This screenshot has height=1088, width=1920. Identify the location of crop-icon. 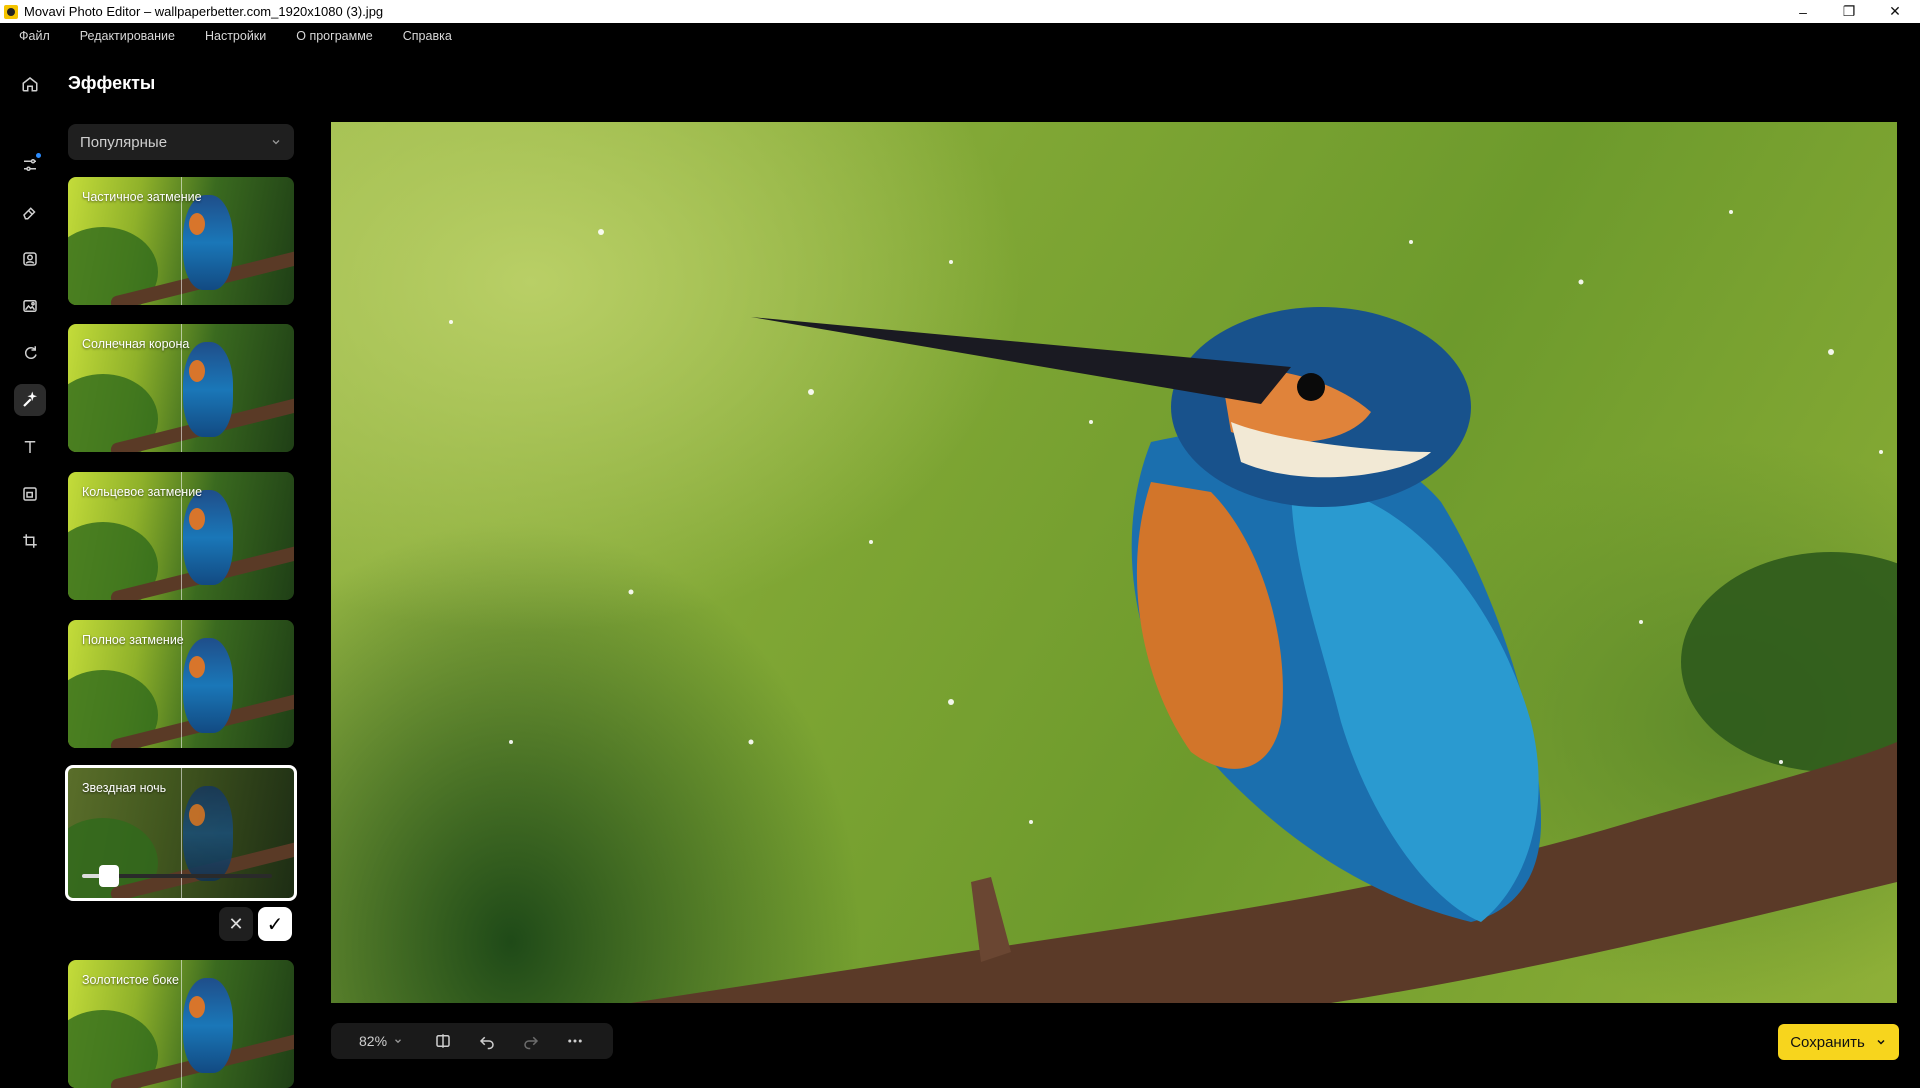
(30, 541).